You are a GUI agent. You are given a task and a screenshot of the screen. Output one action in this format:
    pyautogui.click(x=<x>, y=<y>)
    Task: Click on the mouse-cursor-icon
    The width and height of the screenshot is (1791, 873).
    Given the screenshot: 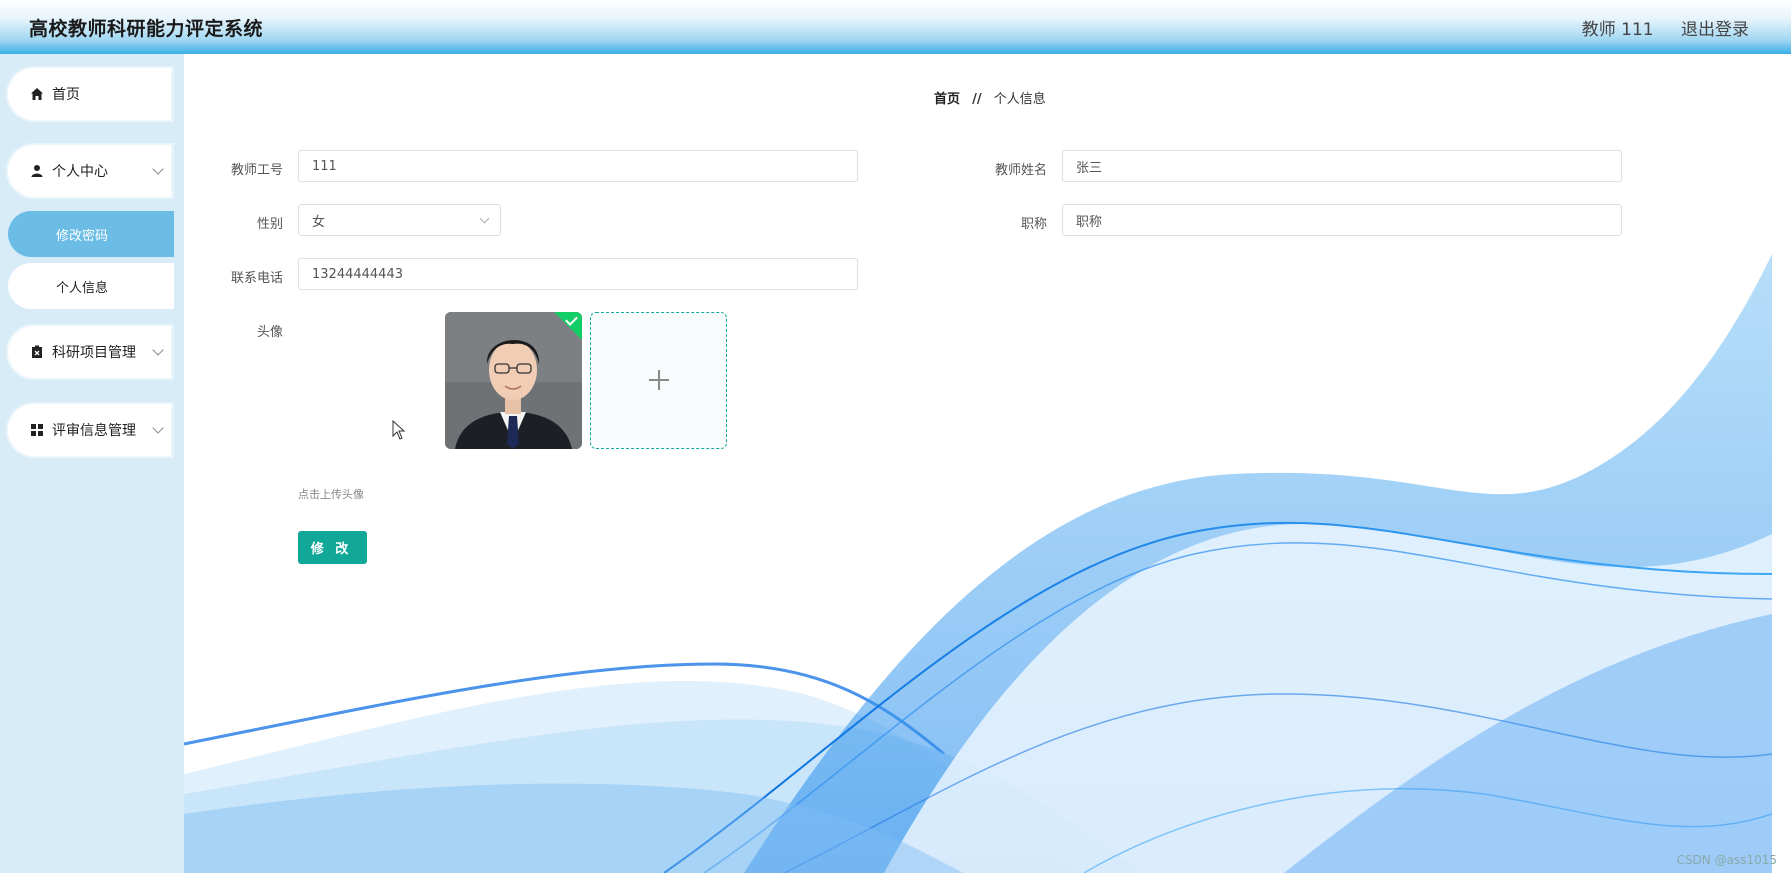 What is the action you would take?
    pyautogui.click(x=399, y=430)
    